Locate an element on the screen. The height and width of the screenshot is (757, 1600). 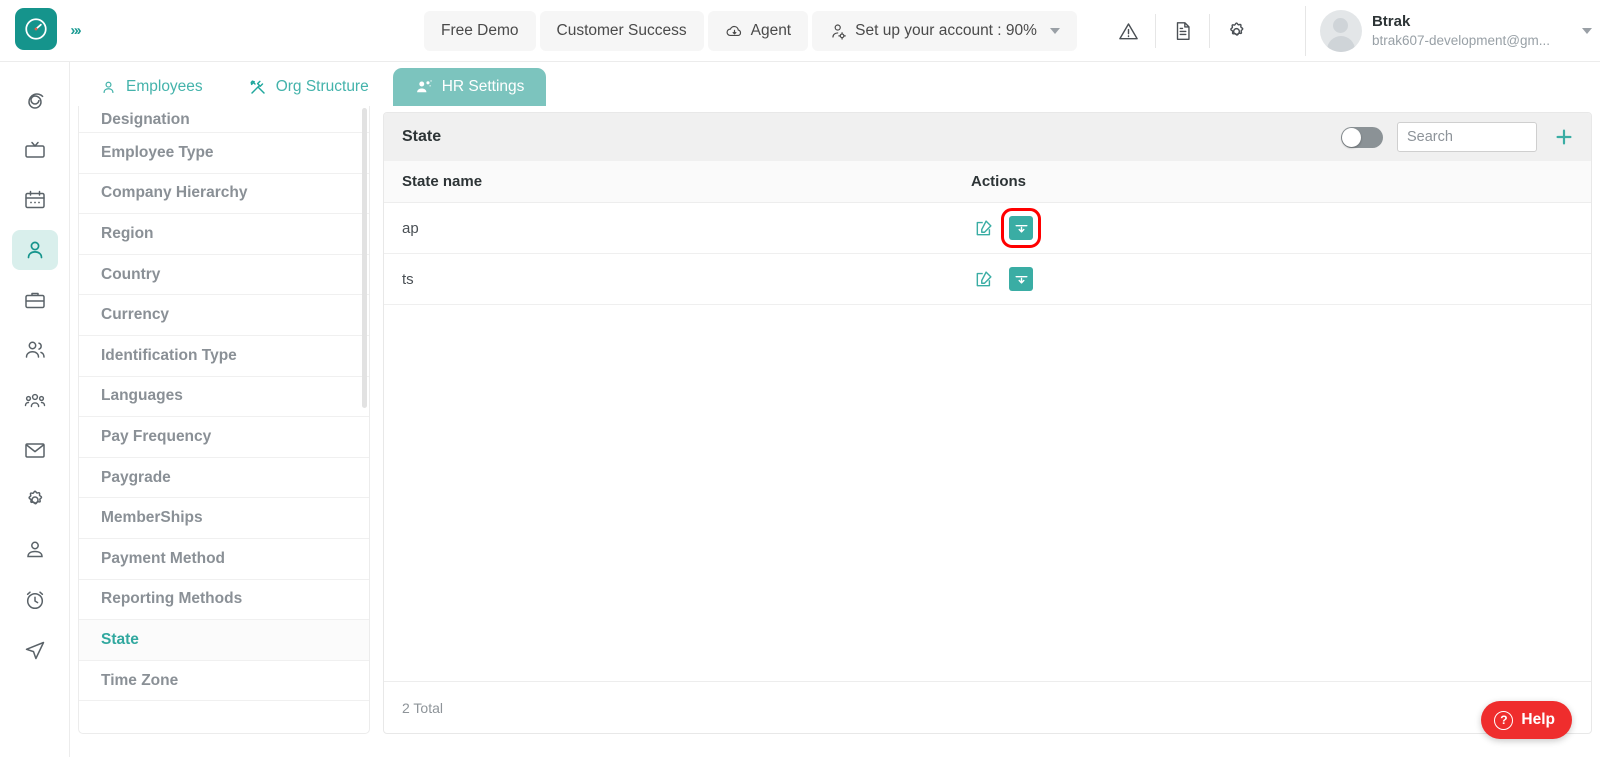
settings-button is located at coordinates (1236, 31).